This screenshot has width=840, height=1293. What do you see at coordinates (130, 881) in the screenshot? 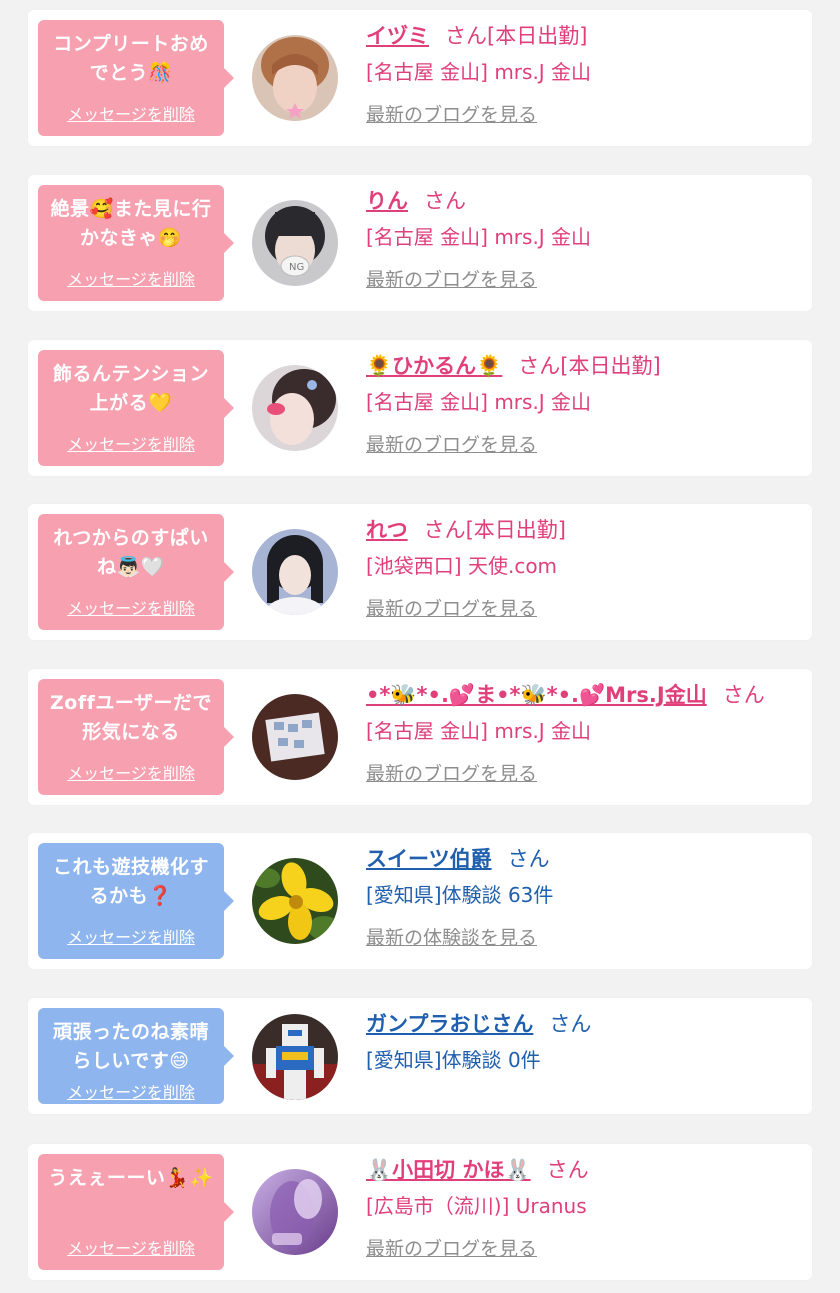
I see `message-text: これも遊技機化するかも❓` at bounding box center [130, 881].